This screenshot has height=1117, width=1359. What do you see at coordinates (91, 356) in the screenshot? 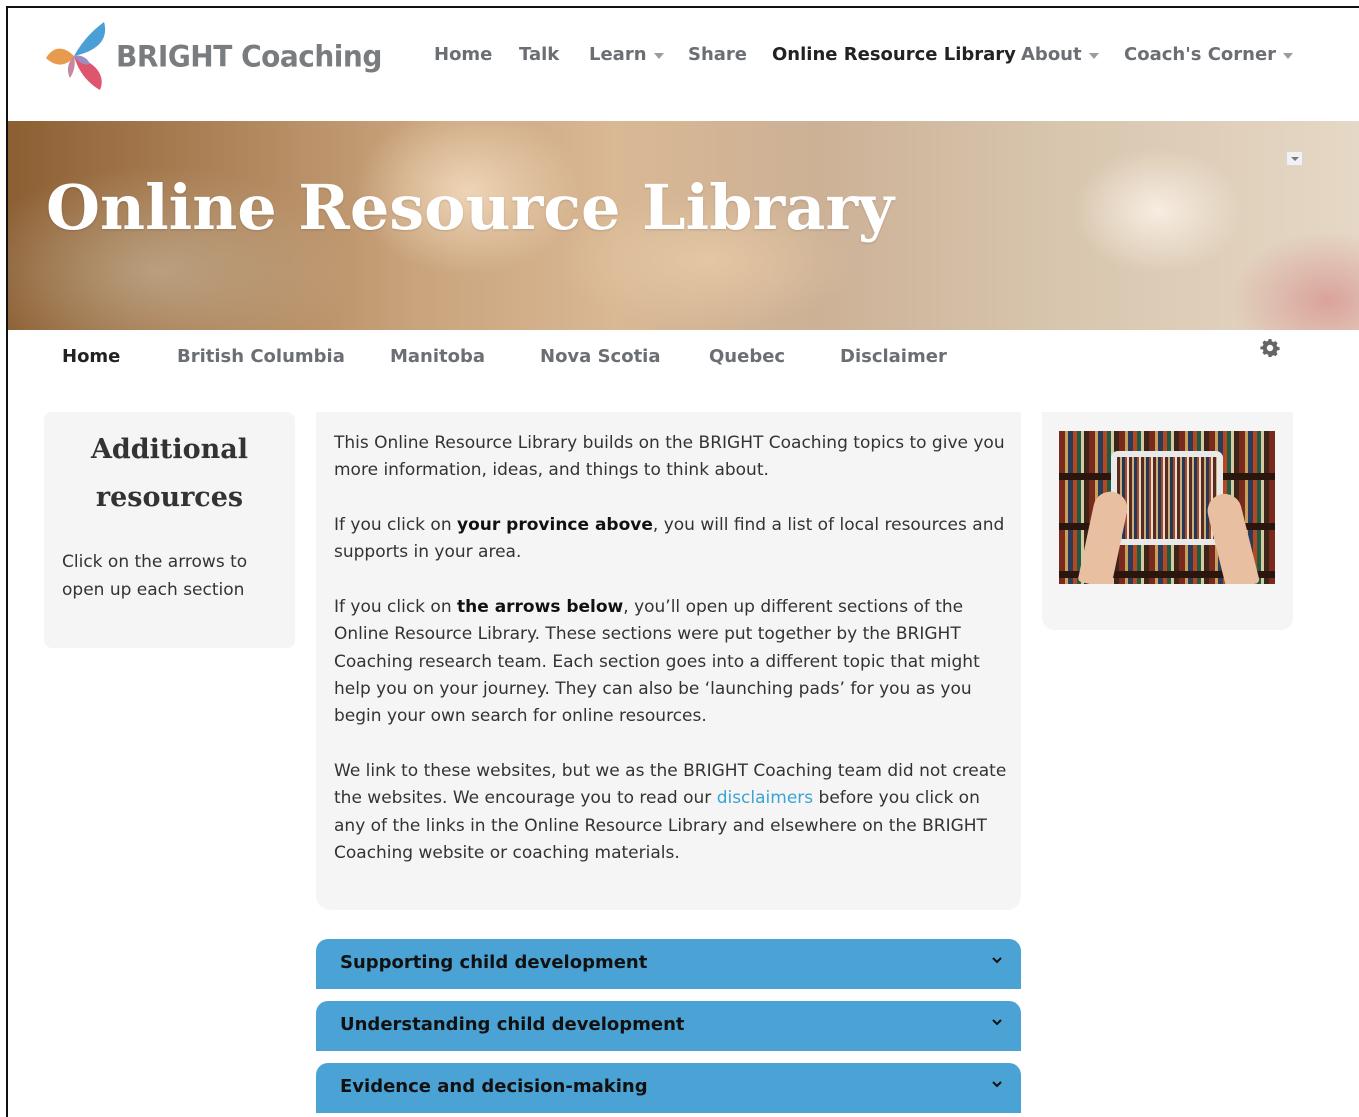
I see `tab-home: Home` at bounding box center [91, 356].